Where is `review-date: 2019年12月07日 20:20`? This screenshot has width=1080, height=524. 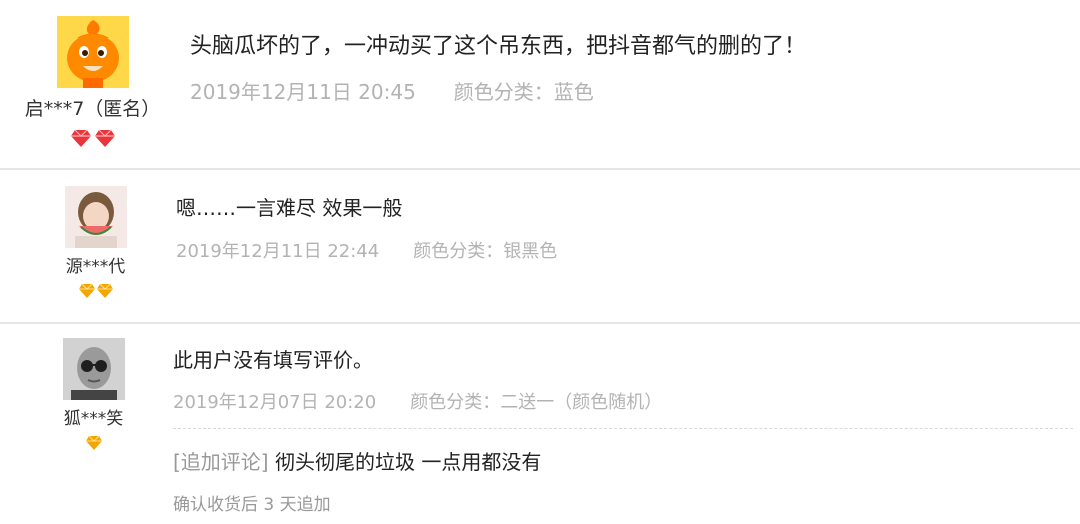
review-date: 2019年12月07日 20:20 is located at coordinates (275, 402).